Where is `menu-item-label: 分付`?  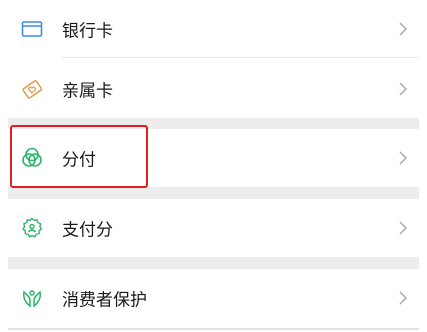 menu-item-label: 分付 is located at coordinates (79, 160).